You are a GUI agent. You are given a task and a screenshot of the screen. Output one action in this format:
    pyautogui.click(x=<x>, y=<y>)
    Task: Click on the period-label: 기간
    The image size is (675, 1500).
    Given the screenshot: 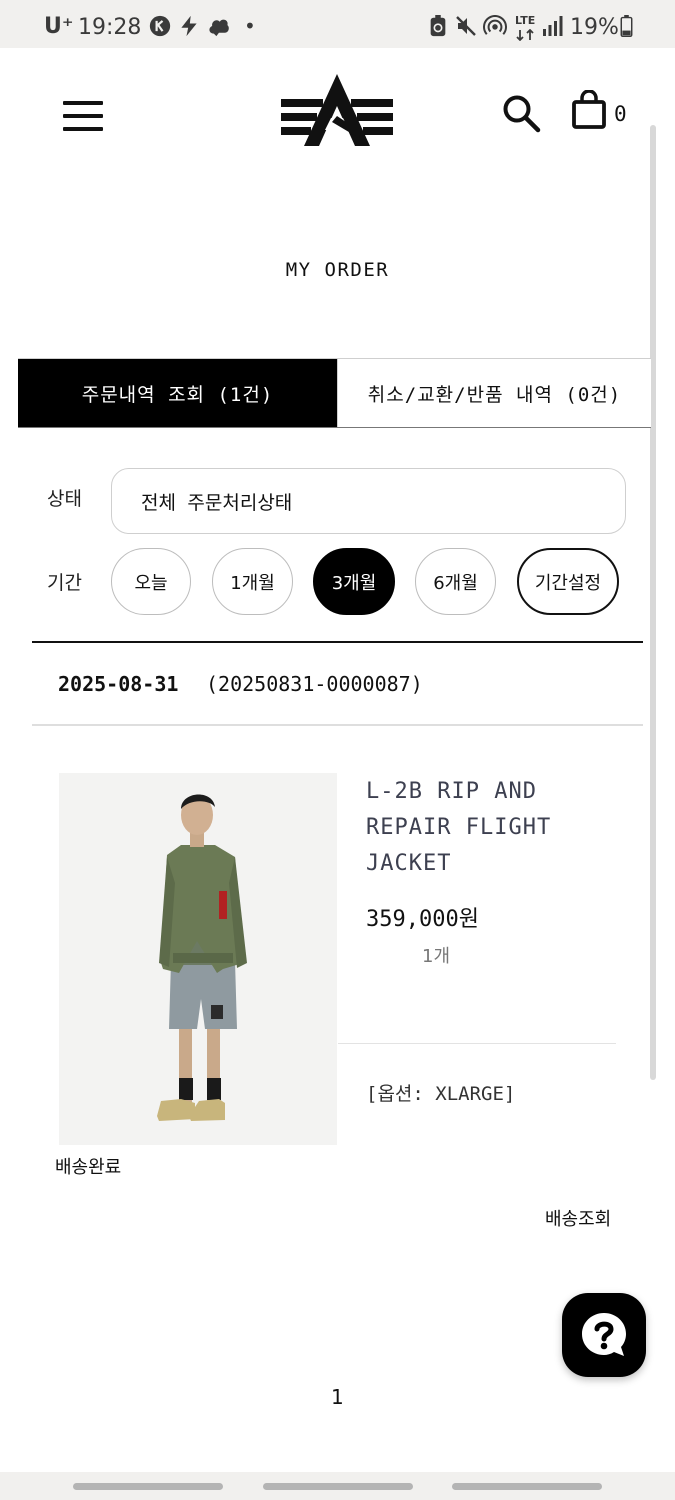 What is the action you would take?
    pyautogui.click(x=64, y=583)
    